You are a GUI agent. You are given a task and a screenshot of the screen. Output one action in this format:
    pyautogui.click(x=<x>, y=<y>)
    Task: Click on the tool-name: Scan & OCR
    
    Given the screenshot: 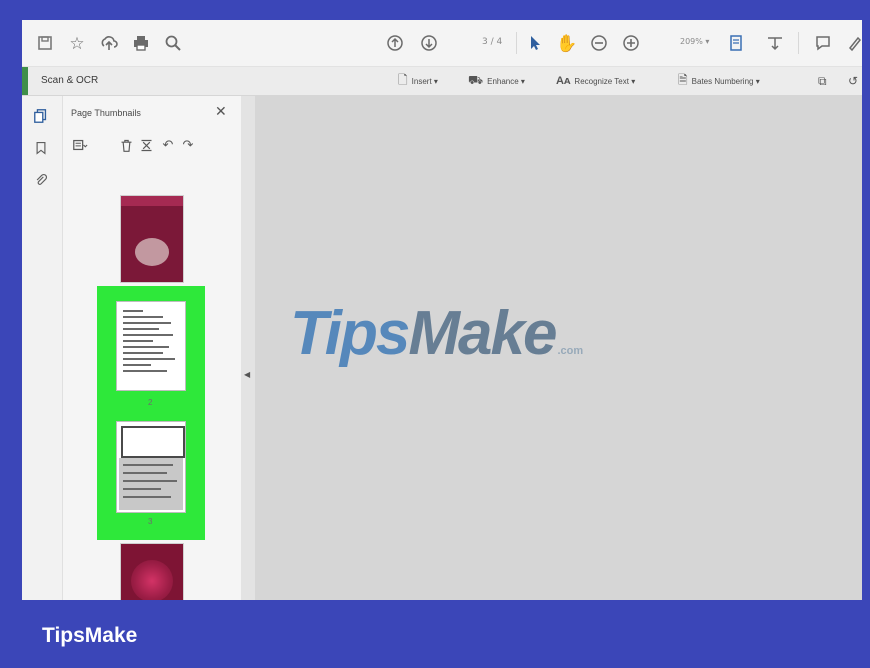 What is the action you would take?
    pyautogui.click(x=70, y=80)
    